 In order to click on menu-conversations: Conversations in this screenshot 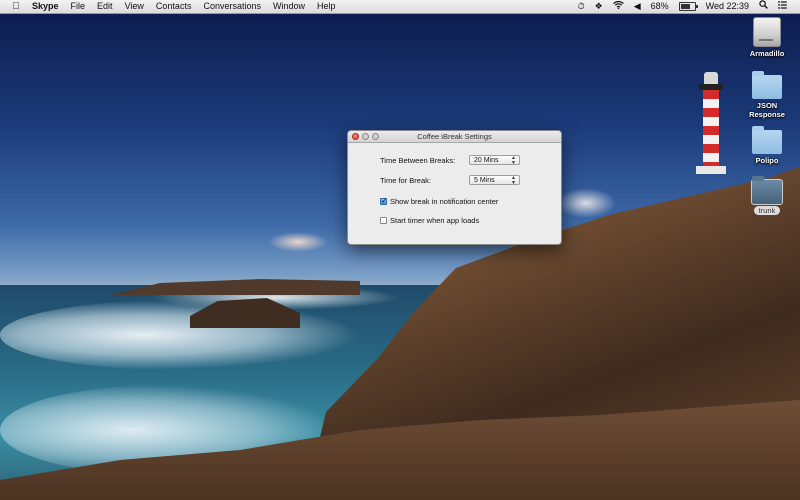, I will do `click(232, 6)`.